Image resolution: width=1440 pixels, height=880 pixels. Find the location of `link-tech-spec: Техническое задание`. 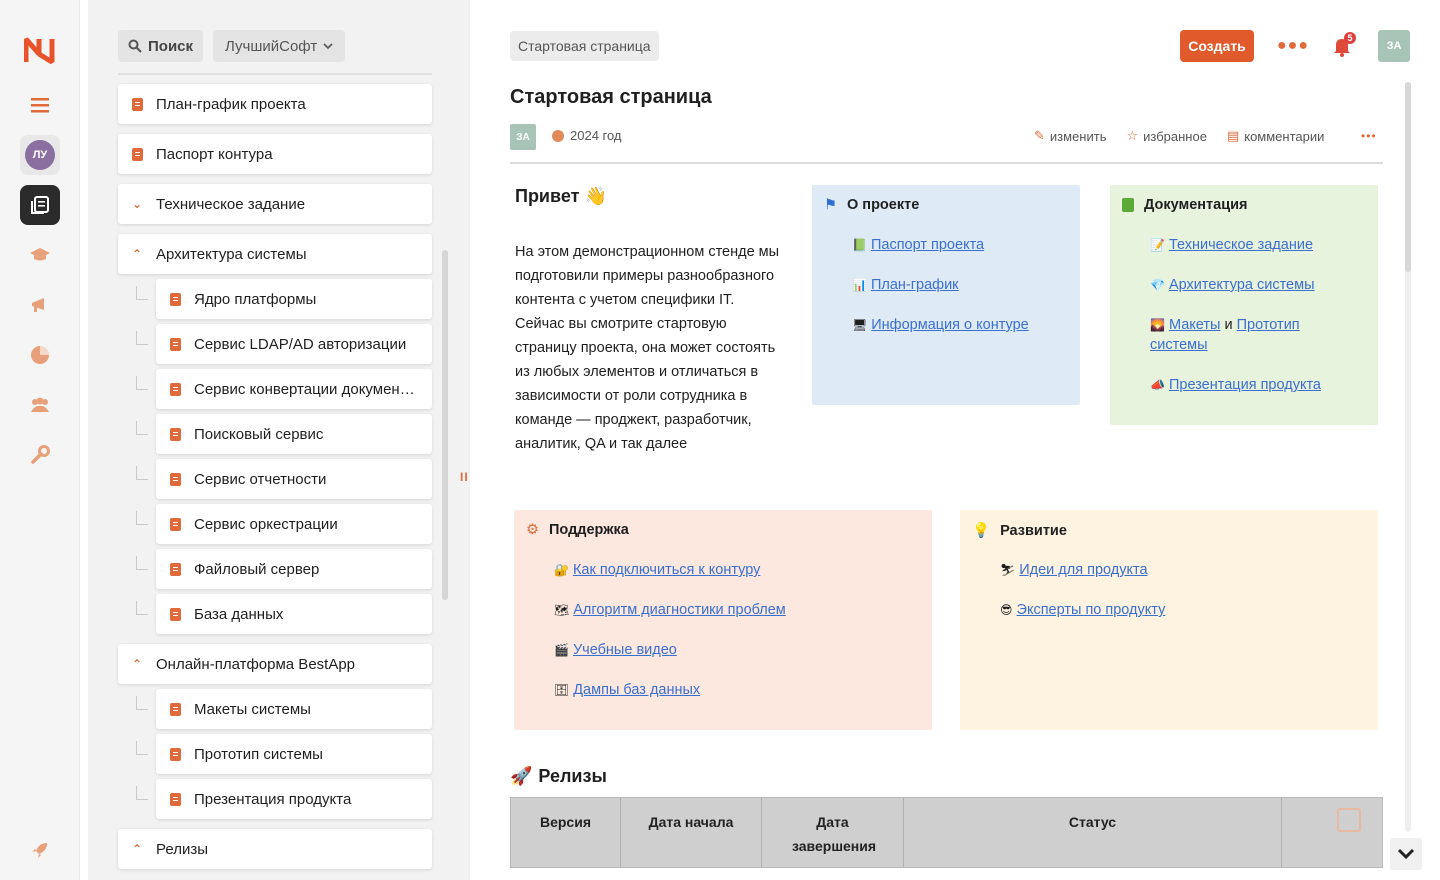

link-tech-spec: Техническое задание is located at coordinates (1241, 245).